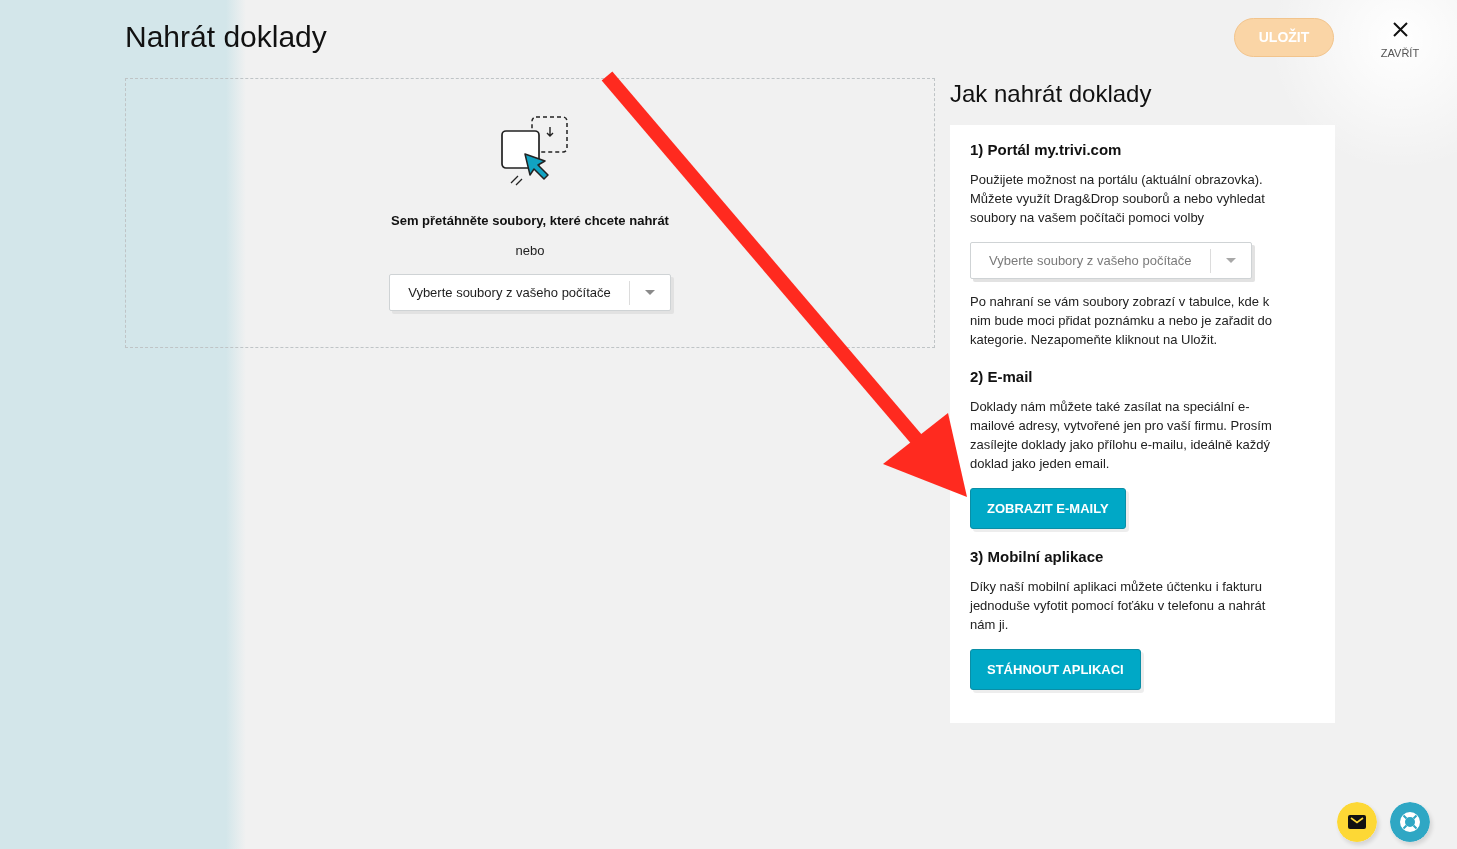  Describe the element at coordinates (1048, 508) in the screenshot. I see `action-button: ZOBRAZIT E-MAILY` at that location.